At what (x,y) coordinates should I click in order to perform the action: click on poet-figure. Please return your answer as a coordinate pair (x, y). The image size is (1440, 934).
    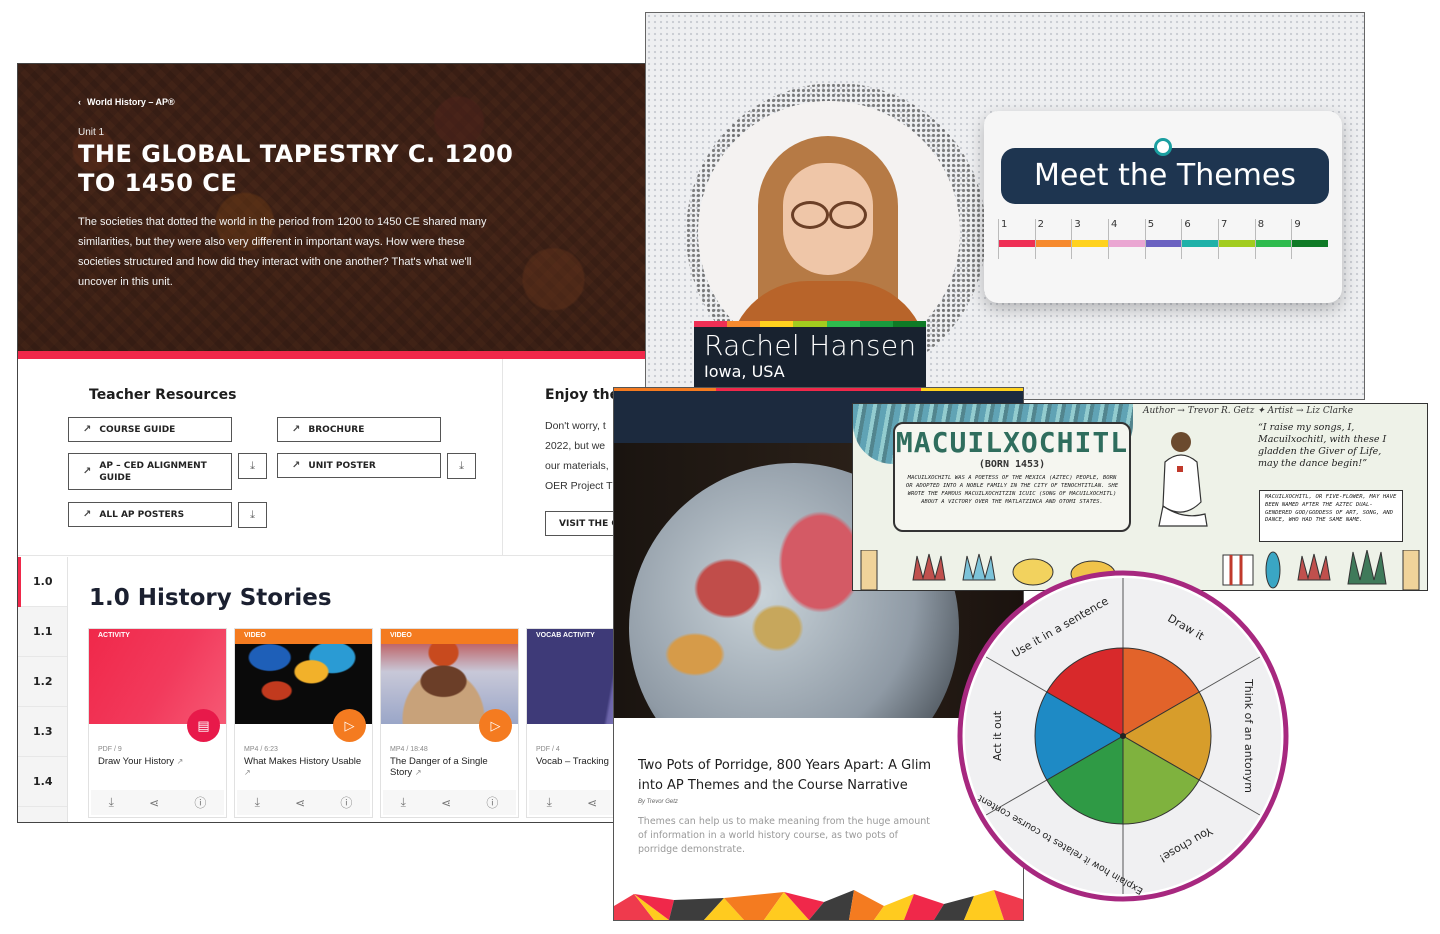
    Looking at the image, I should click on (1183, 479).